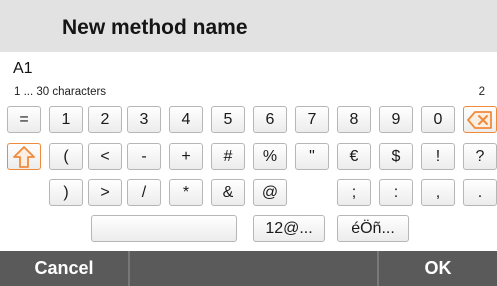  I want to click on key-equals: =, so click(24, 119).